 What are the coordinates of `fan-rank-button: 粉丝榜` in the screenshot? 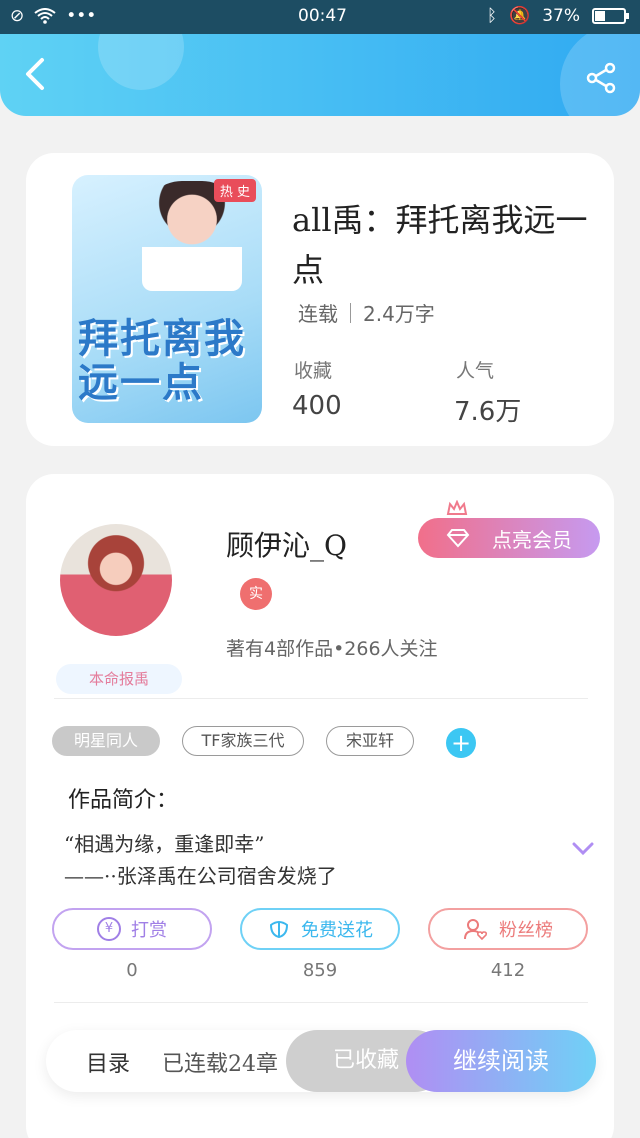 It's located at (508, 929).